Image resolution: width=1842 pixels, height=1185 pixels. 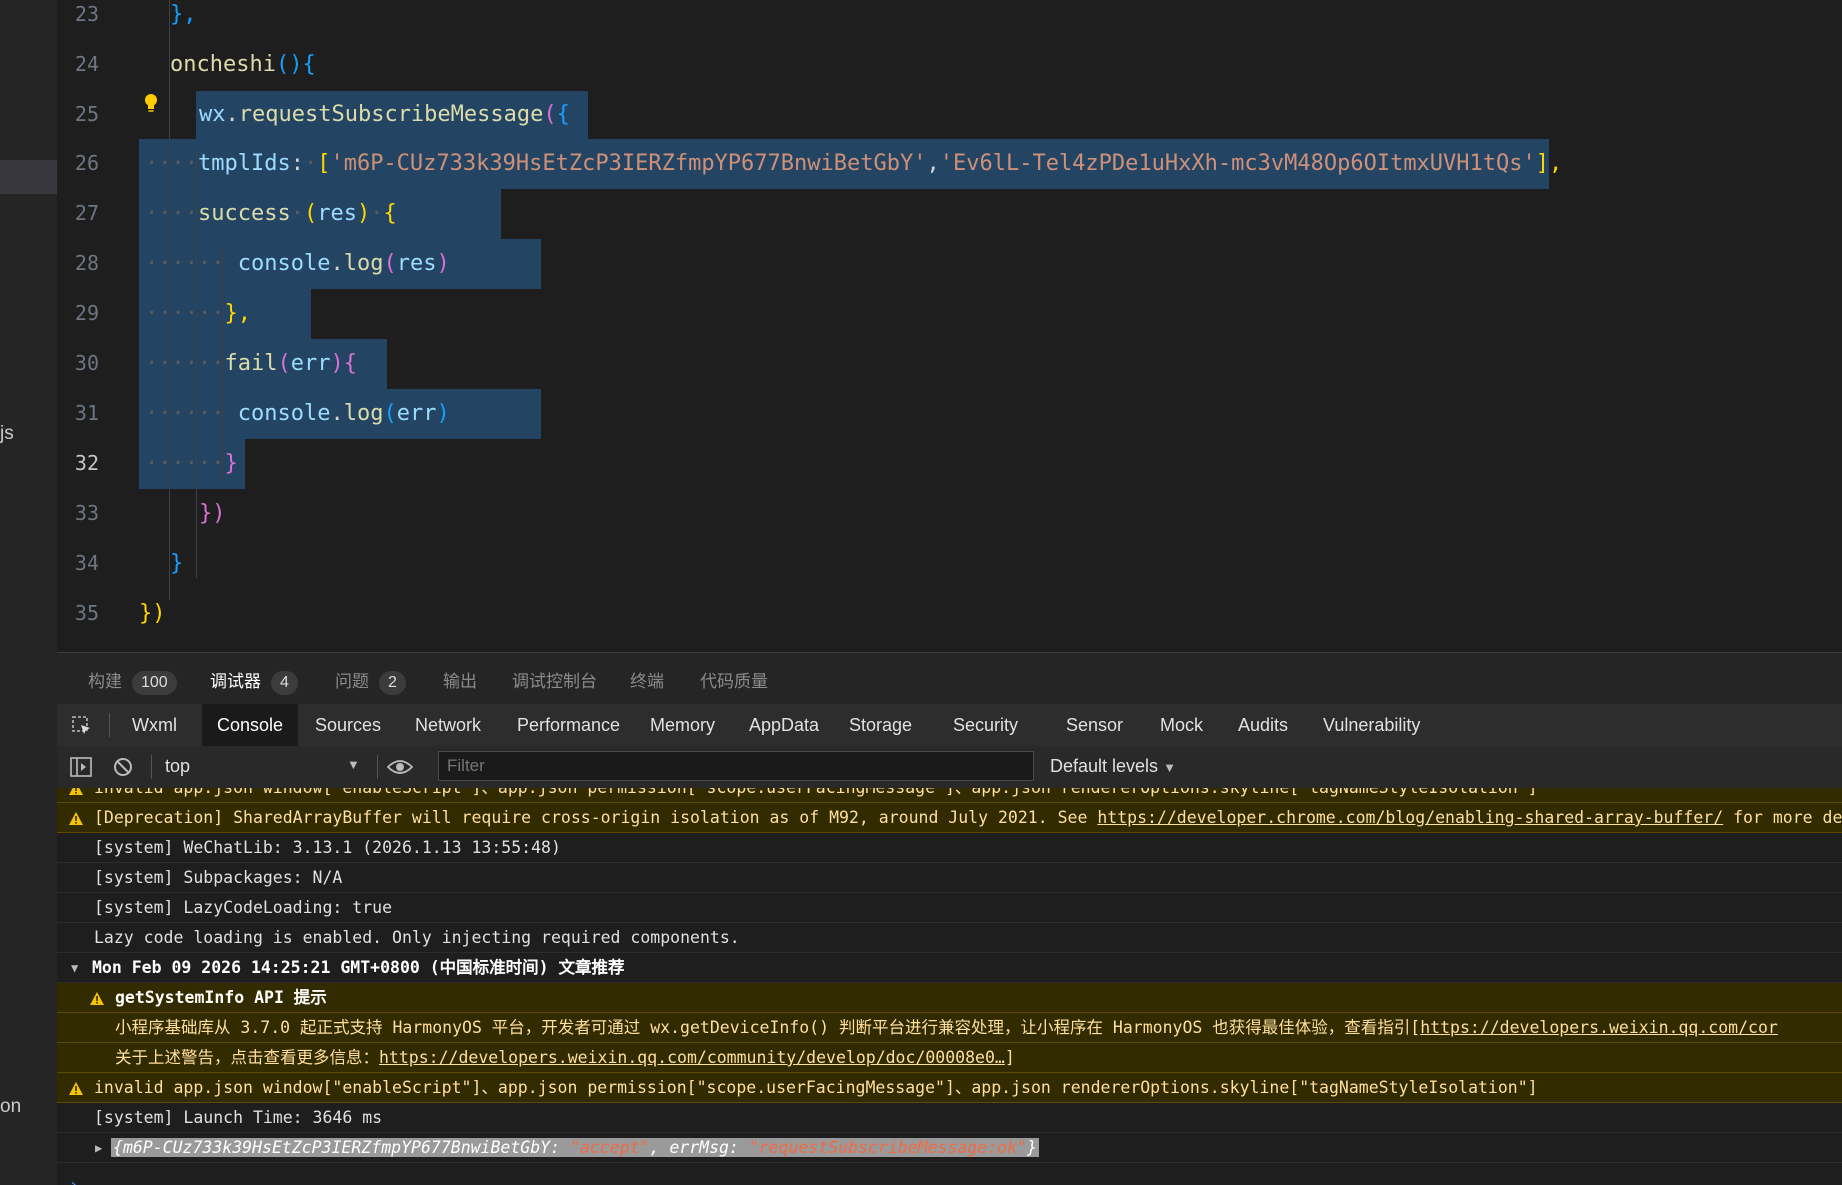 I want to click on tab-appdata: AppData, so click(x=784, y=725).